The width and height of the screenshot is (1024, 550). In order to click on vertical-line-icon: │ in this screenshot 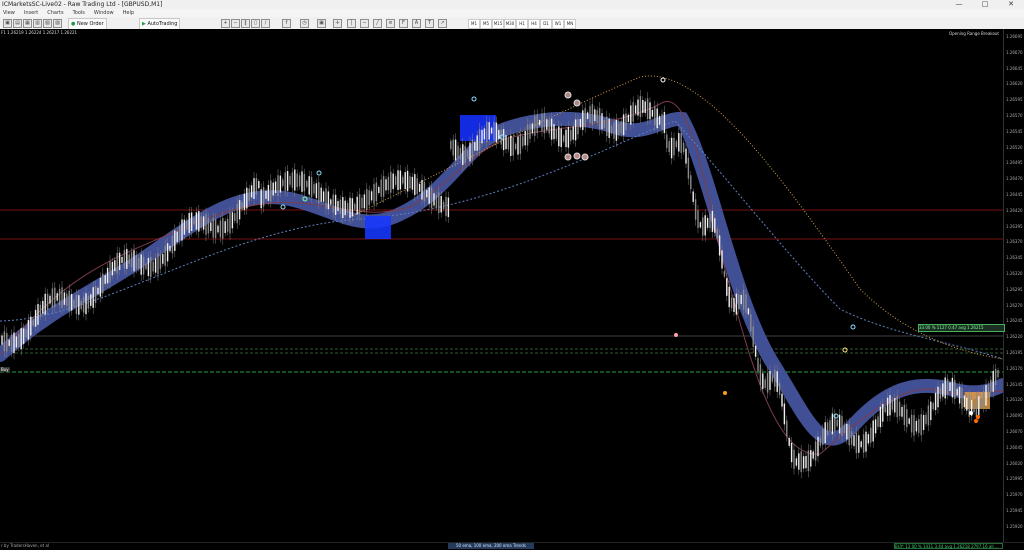, I will do `click(351, 23)`.